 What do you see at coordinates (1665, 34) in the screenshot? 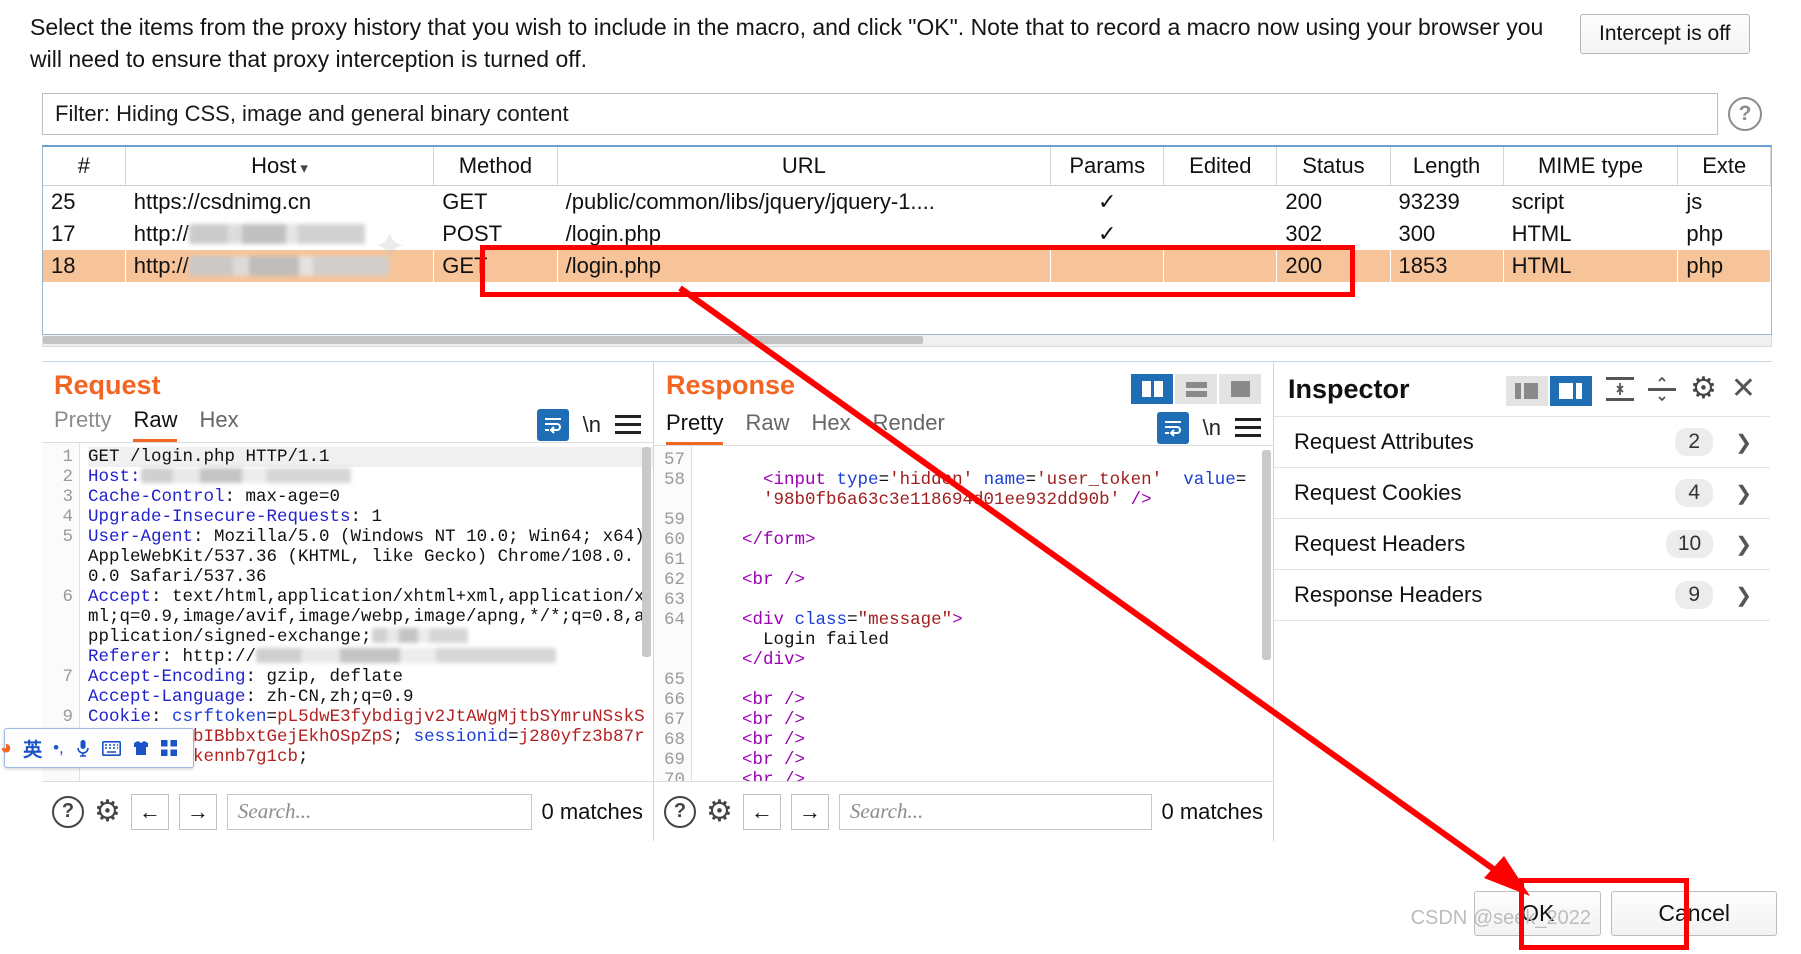
I see `intercept-toggle-button: Intercept is off` at bounding box center [1665, 34].